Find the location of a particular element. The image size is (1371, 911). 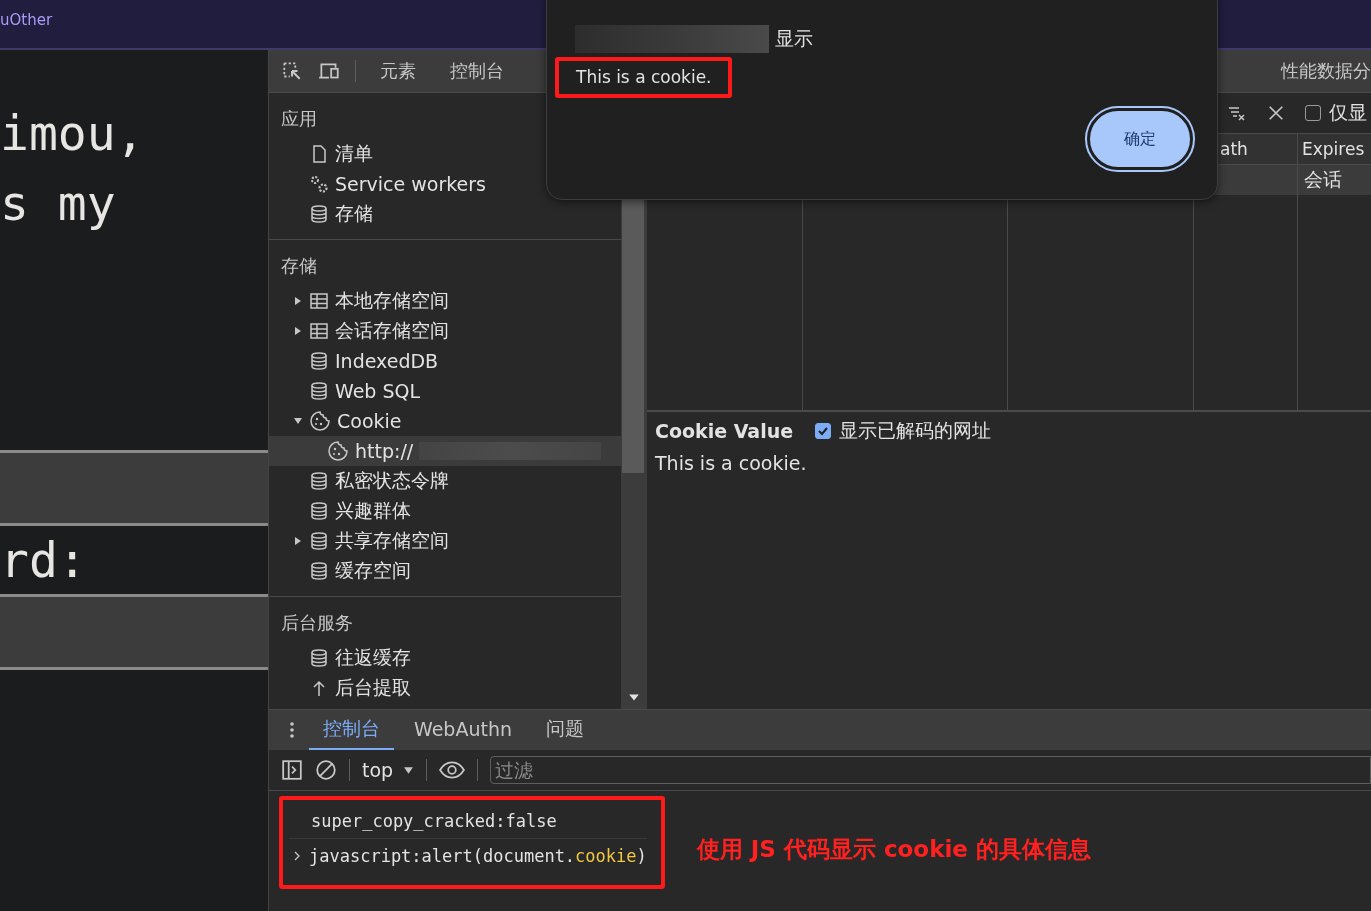

item-label: 清单 is located at coordinates (354, 153).